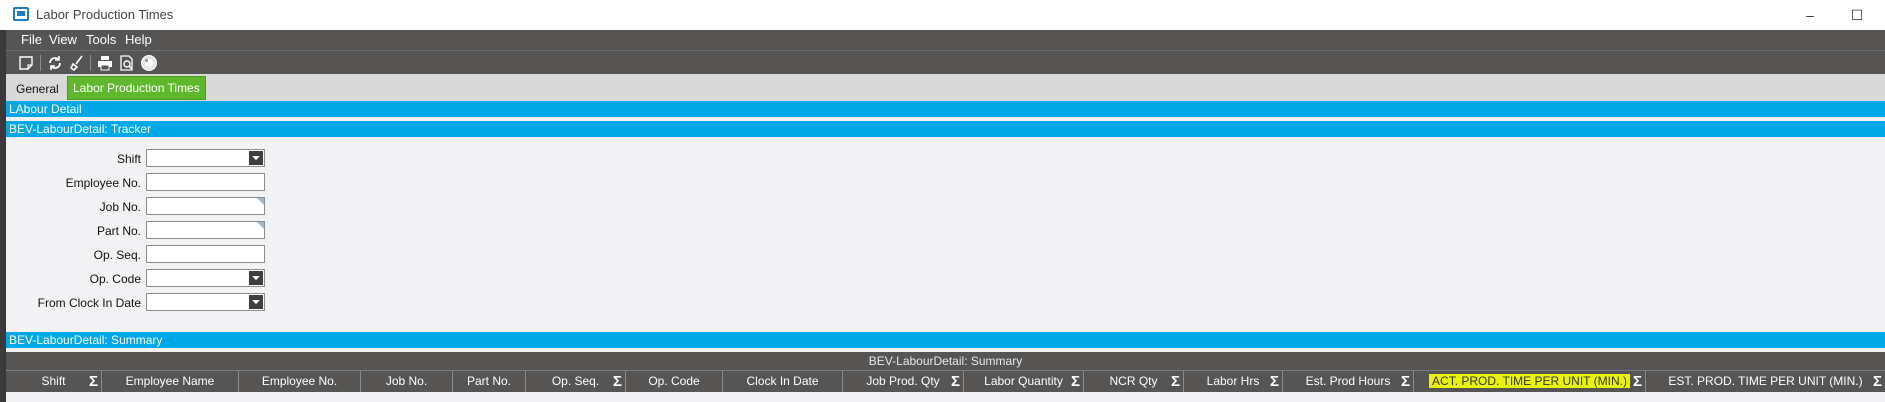  What do you see at coordinates (1857, 15) in the screenshot?
I see `maximize-button: ☐` at bounding box center [1857, 15].